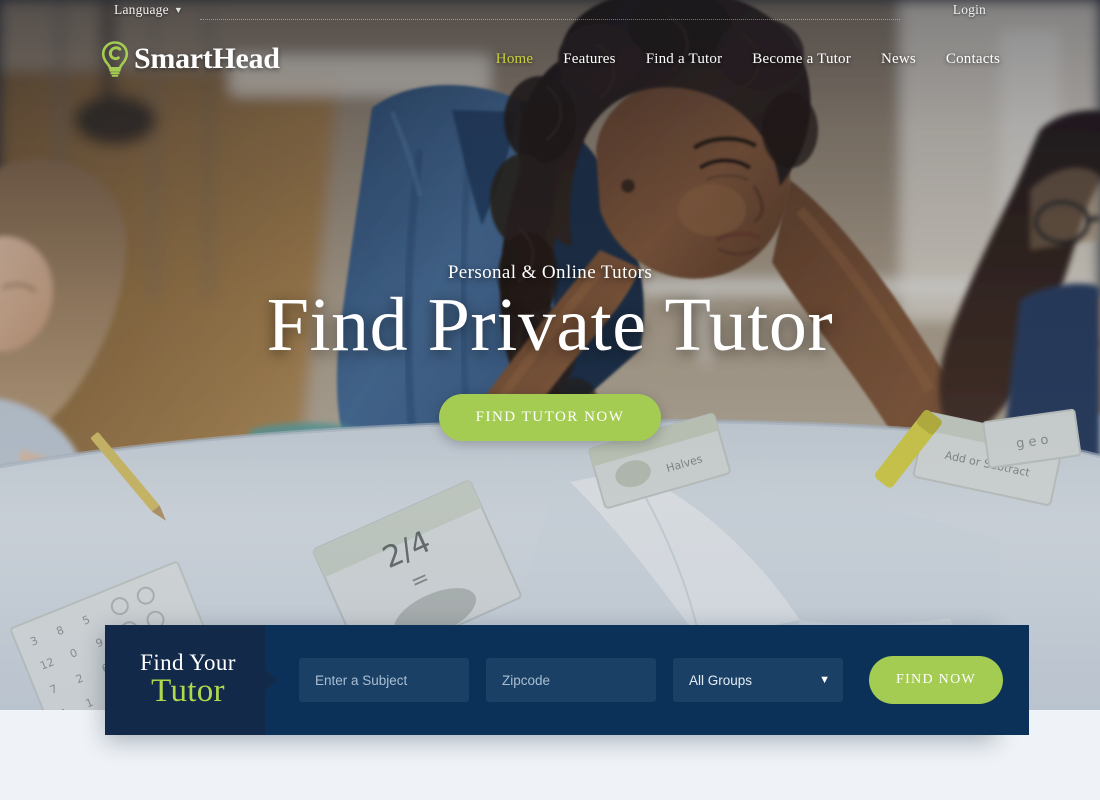 The width and height of the screenshot is (1100, 800). I want to click on hero-cta-wrapper: FIND TUTOR NOW, so click(550, 417).